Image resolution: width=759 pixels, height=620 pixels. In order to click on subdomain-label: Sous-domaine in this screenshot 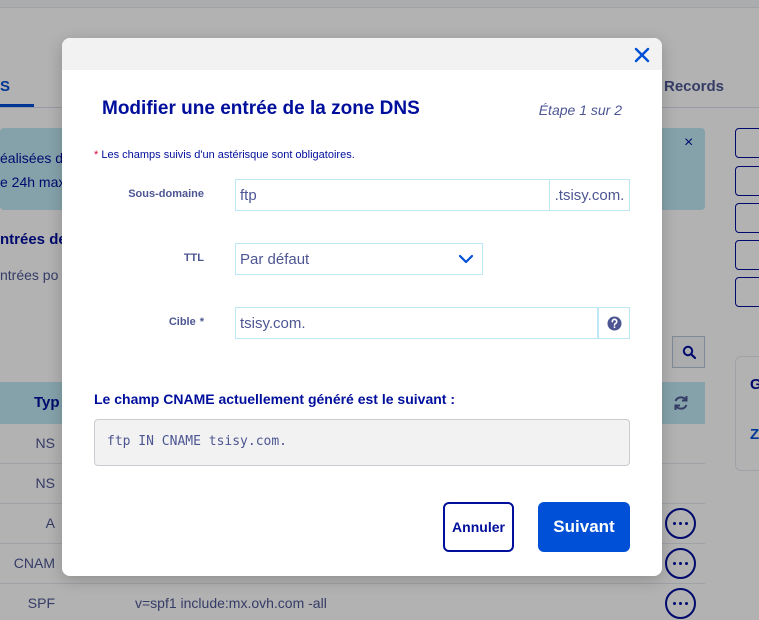, I will do `click(166, 194)`.